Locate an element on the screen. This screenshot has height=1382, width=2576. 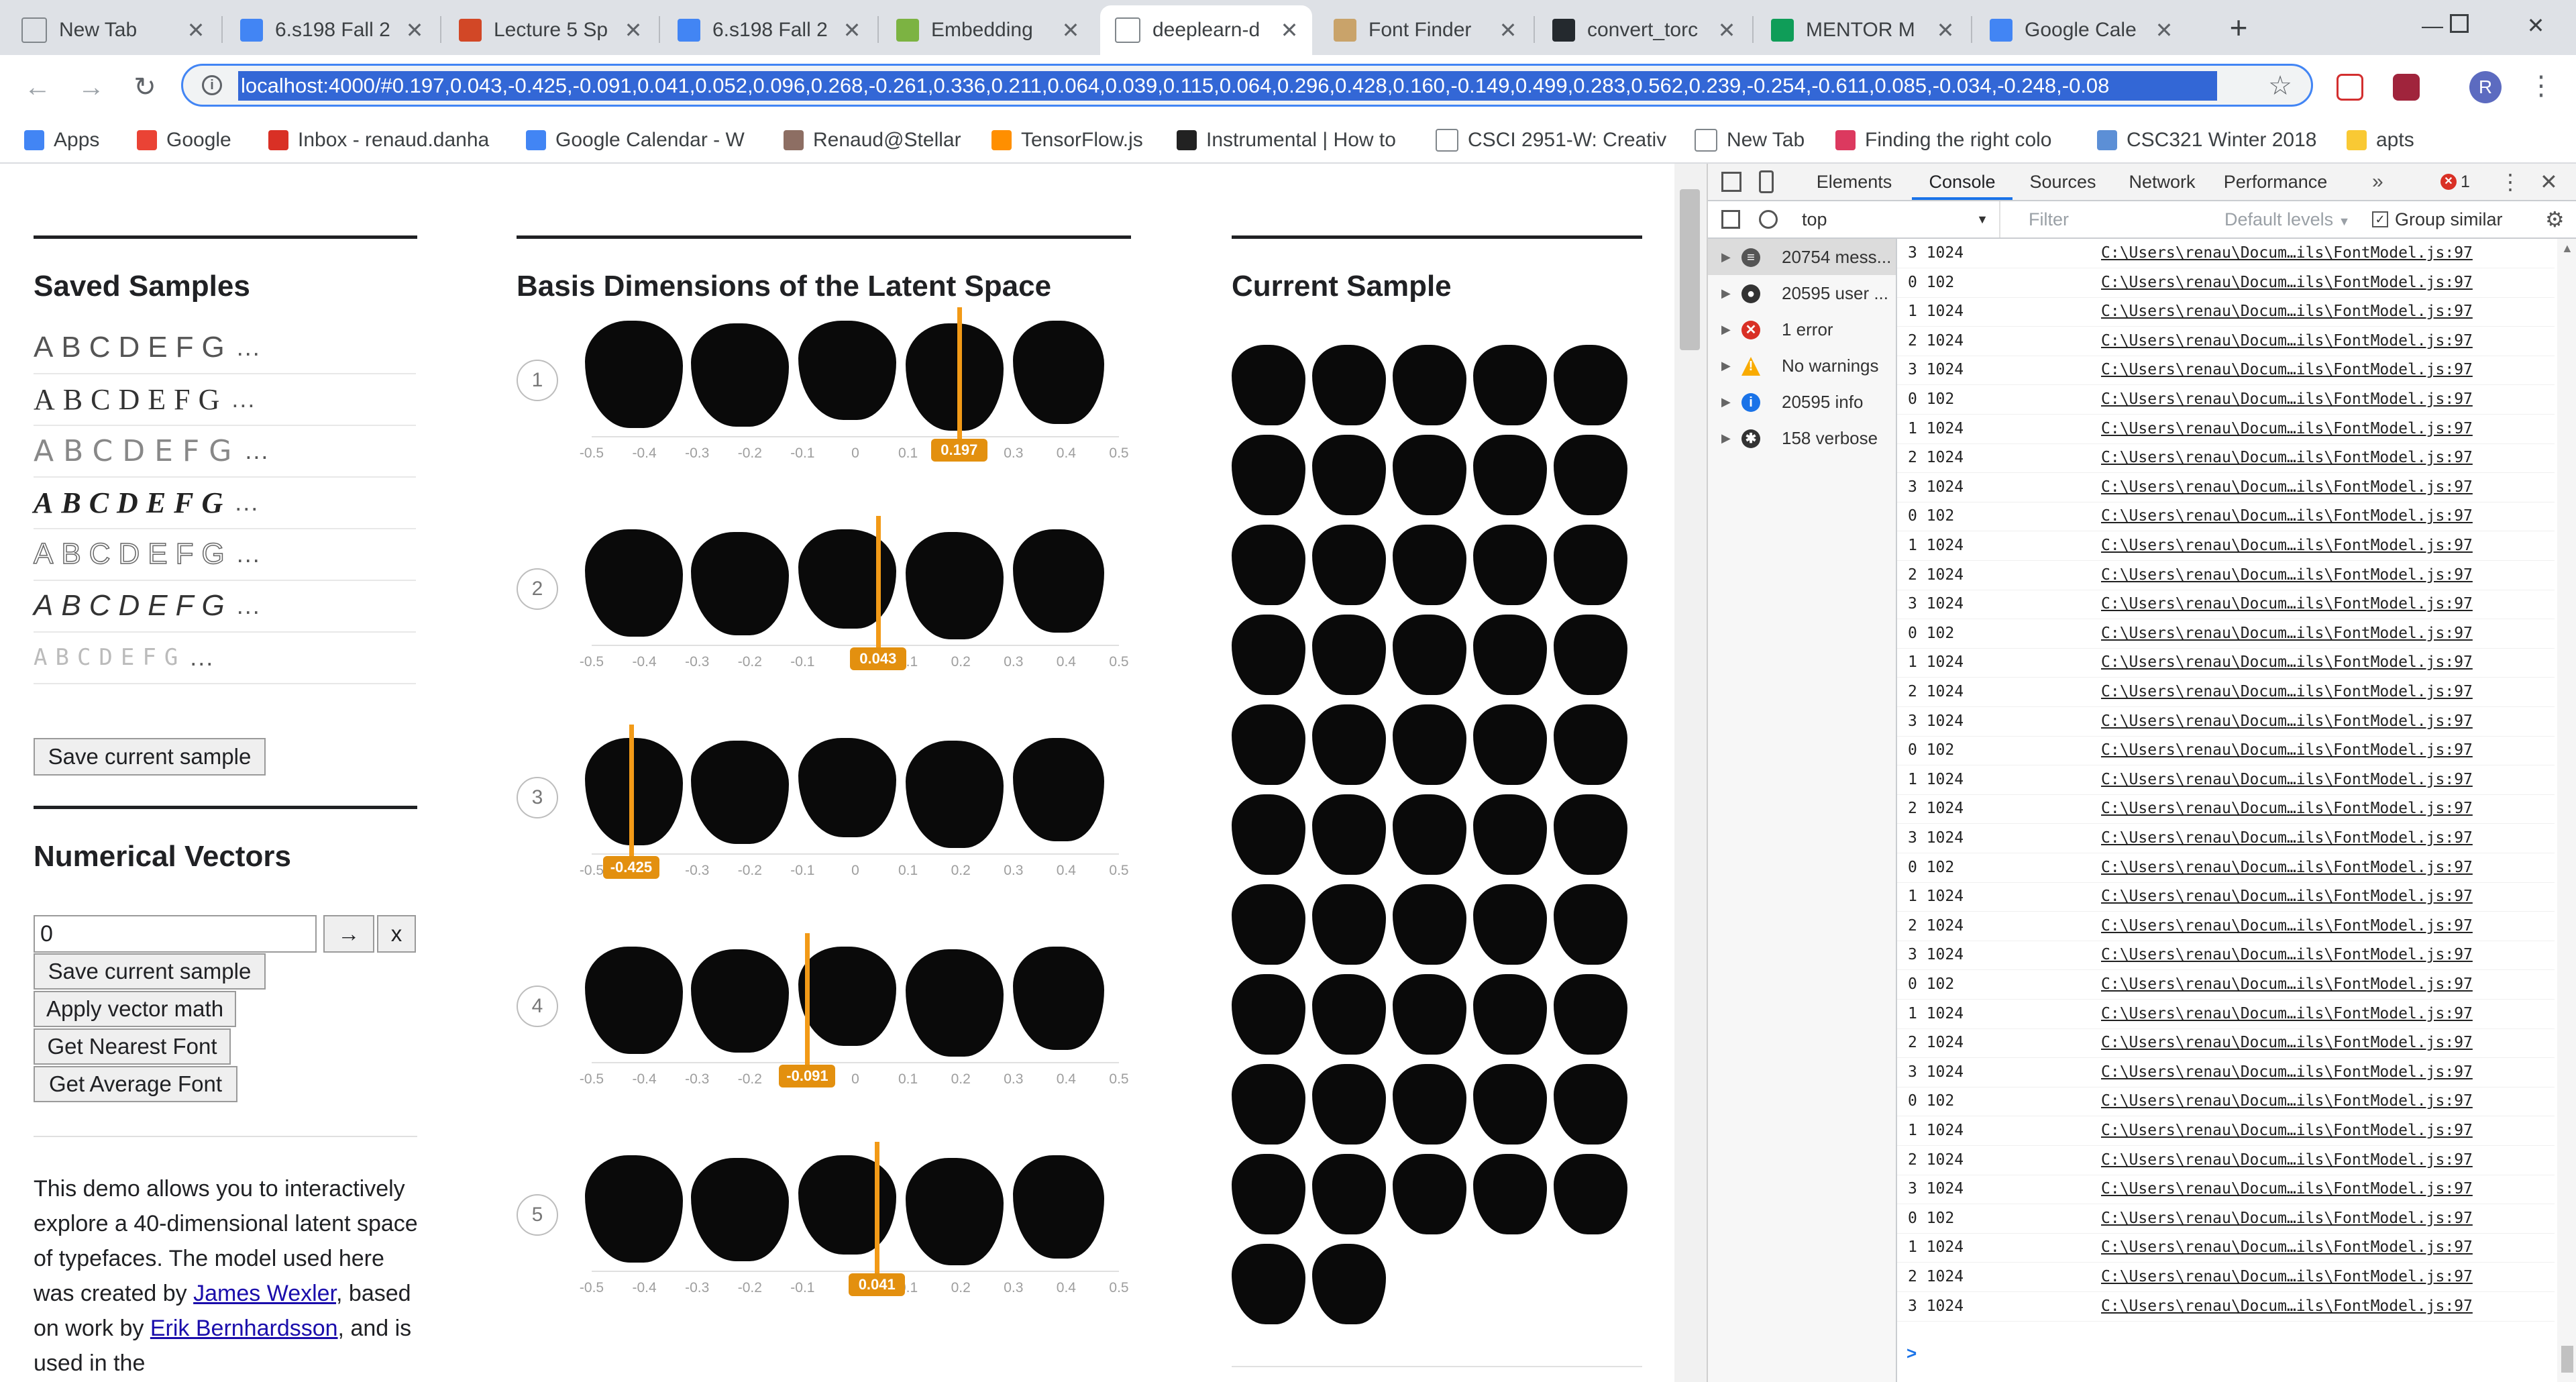
info-icon: i is located at coordinates (212, 85).